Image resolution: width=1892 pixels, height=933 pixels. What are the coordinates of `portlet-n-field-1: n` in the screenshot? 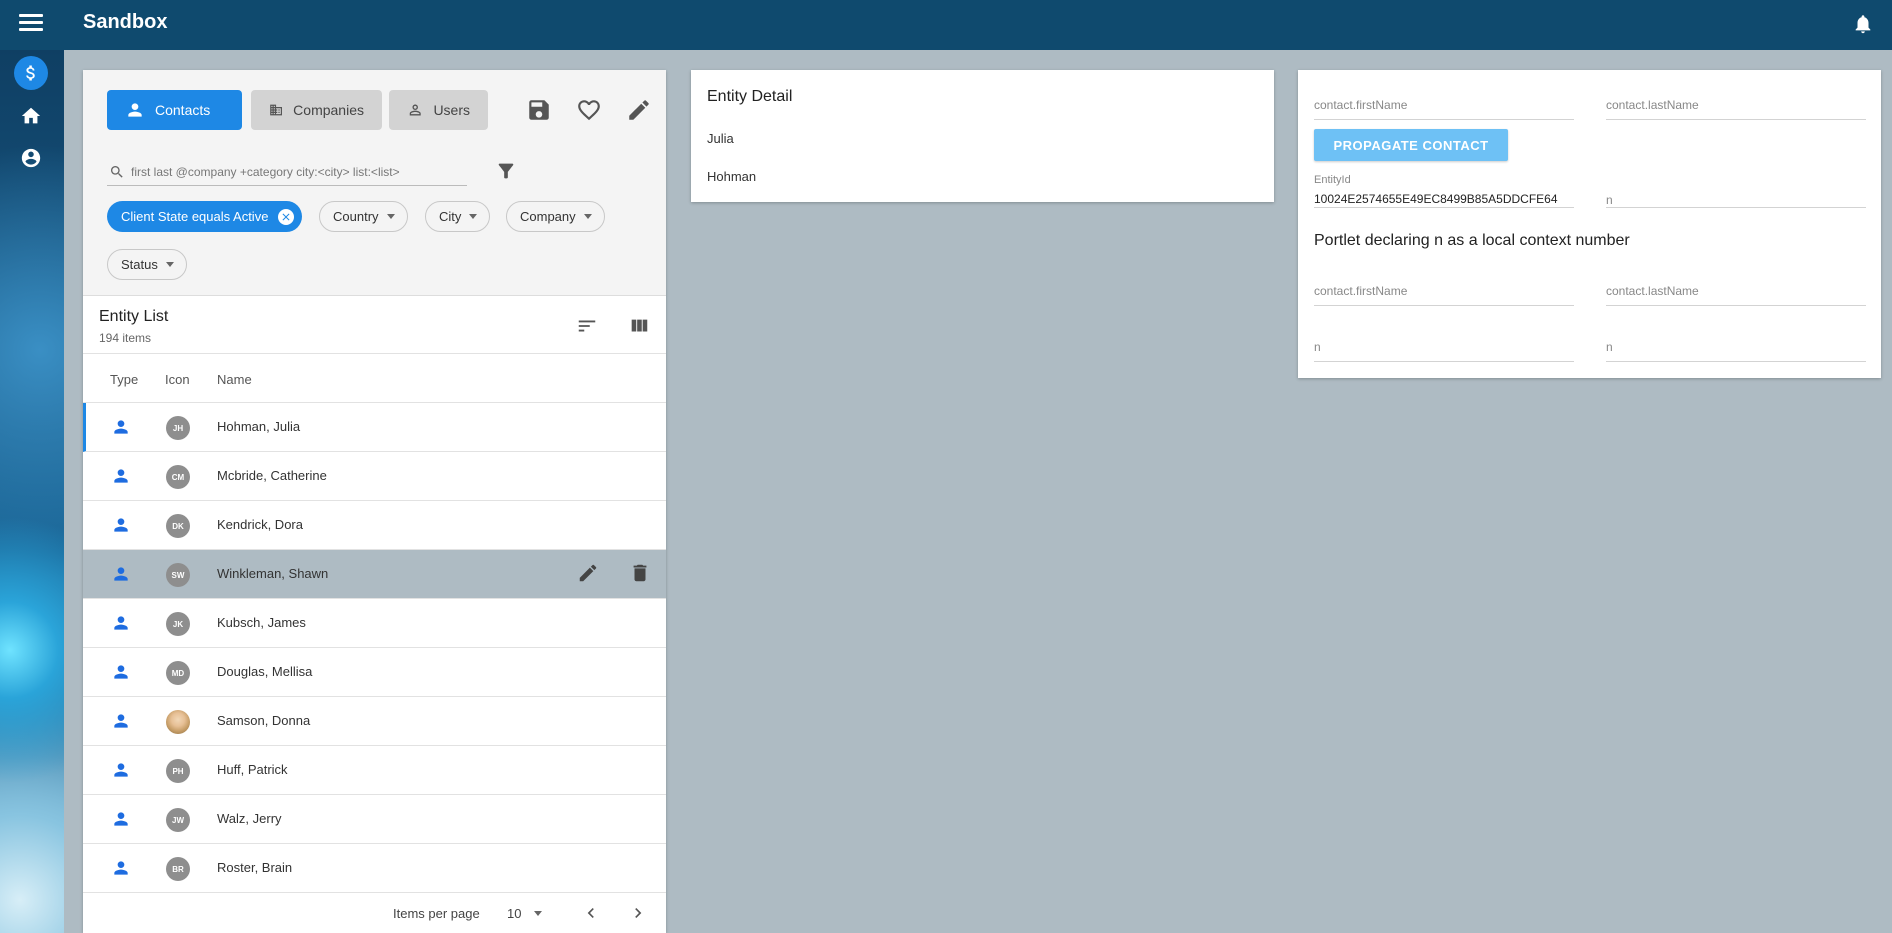 It's located at (1444, 344).